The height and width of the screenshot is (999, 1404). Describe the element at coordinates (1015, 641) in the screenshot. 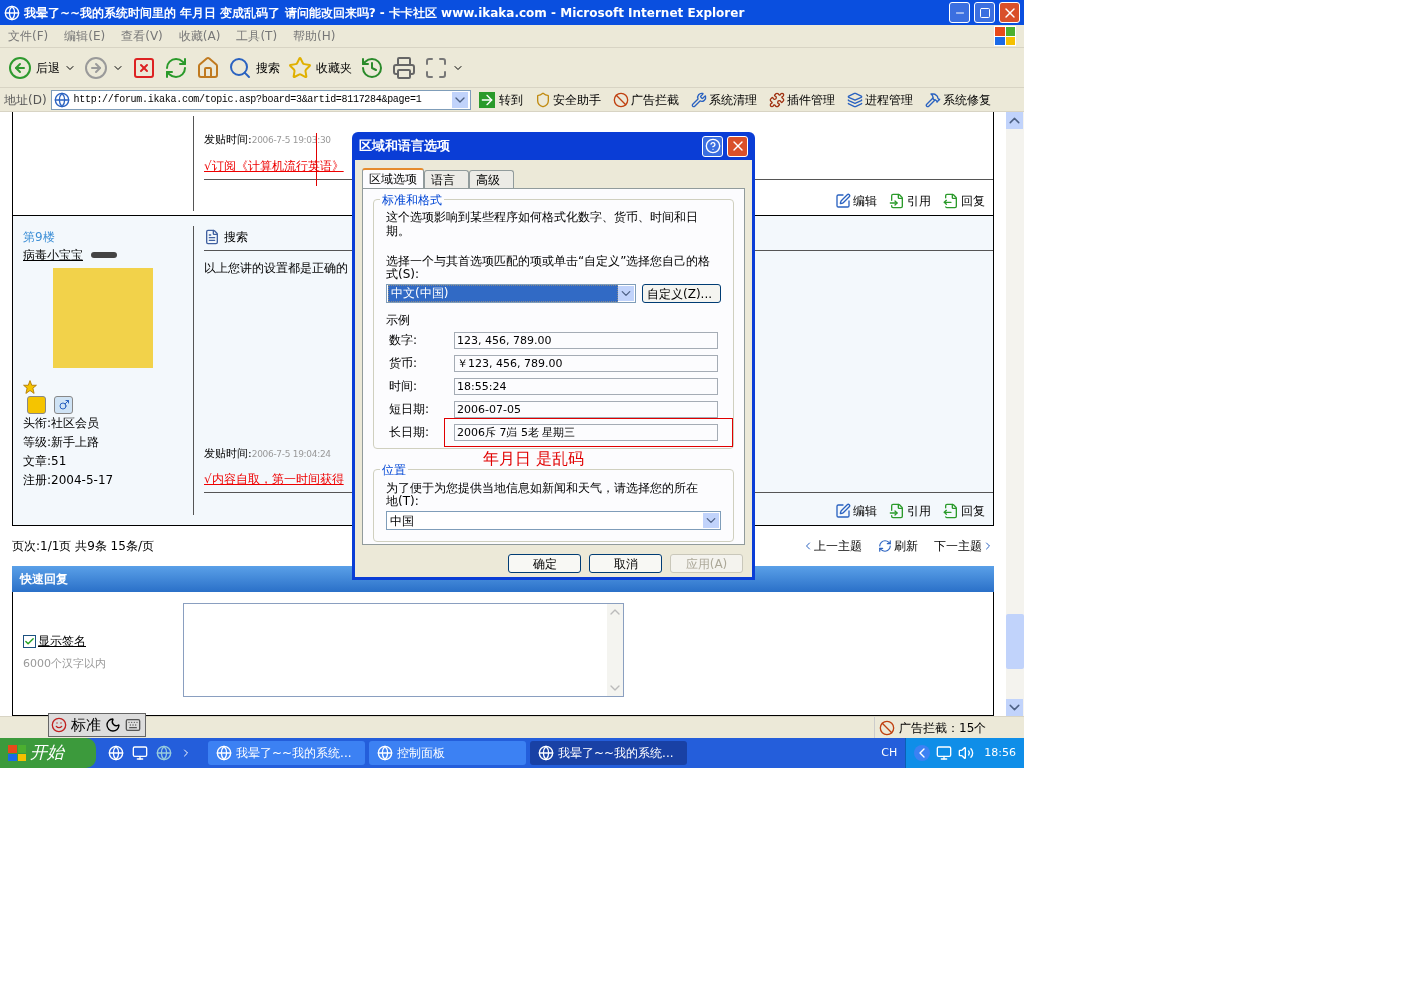

I see `scroll-thumb` at that location.